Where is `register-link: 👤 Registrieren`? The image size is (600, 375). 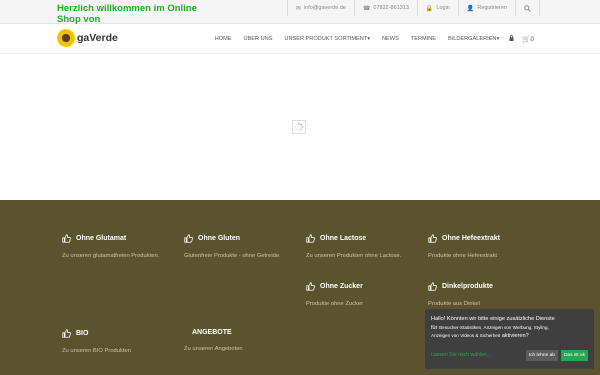
register-link: 👤 Registrieren is located at coordinates (486, 8).